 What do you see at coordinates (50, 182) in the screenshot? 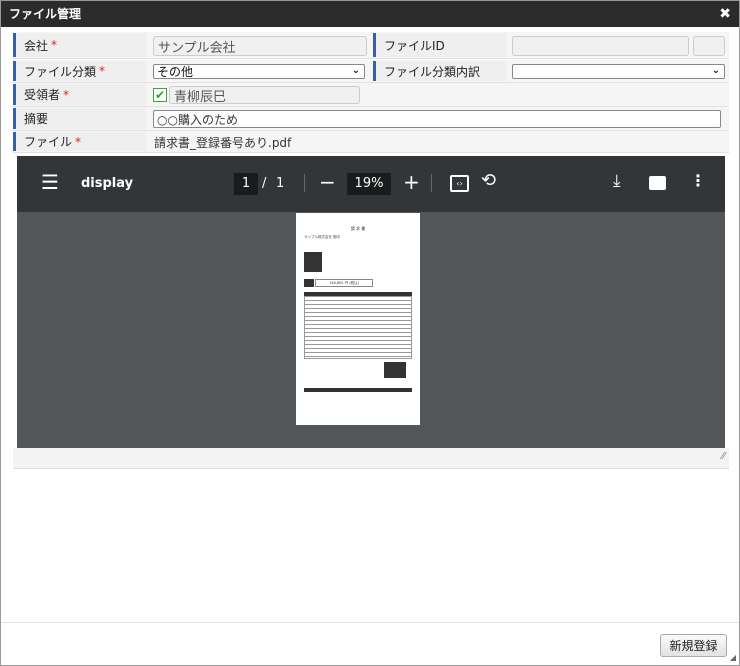
I see `menu-icon: ☰` at bounding box center [50, 182].